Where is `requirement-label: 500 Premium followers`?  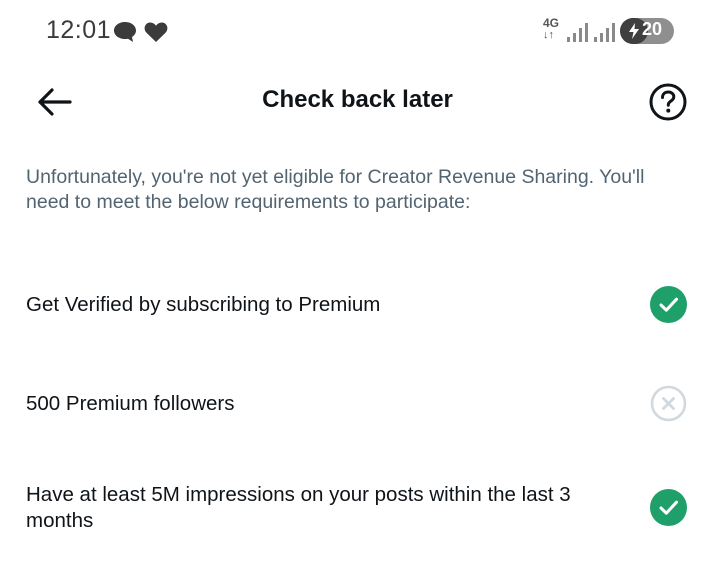
requirement-label: 500 Premium followers is located at coordinates (130, 403).